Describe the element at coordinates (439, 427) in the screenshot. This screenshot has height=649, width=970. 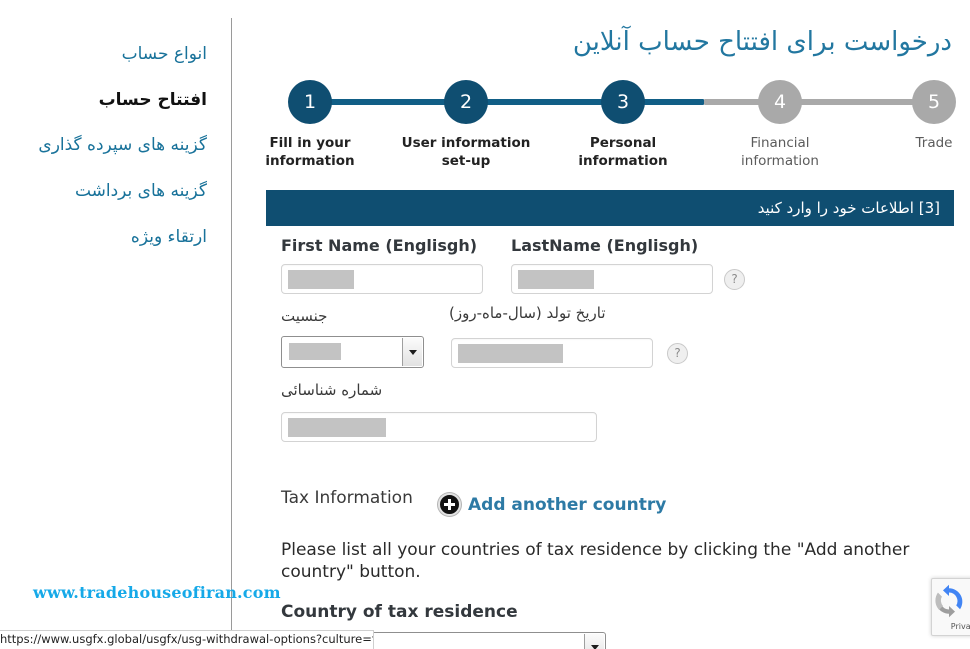
I see `id-number-input` at that location.